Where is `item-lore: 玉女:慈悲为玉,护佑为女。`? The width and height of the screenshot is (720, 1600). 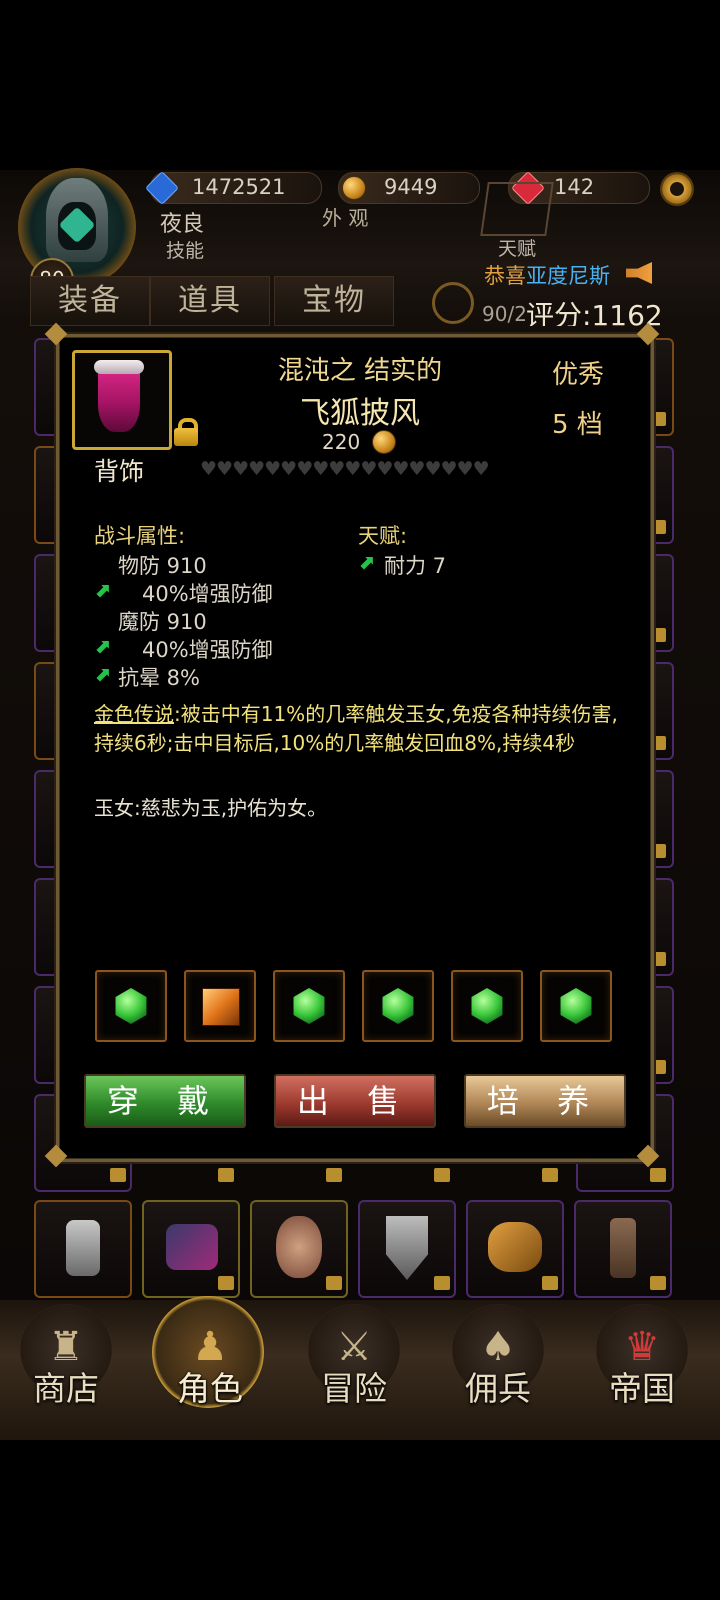
item-lore: 玉女:慈悲为玉,护佑为女。 is located at coordinates (211, 808).